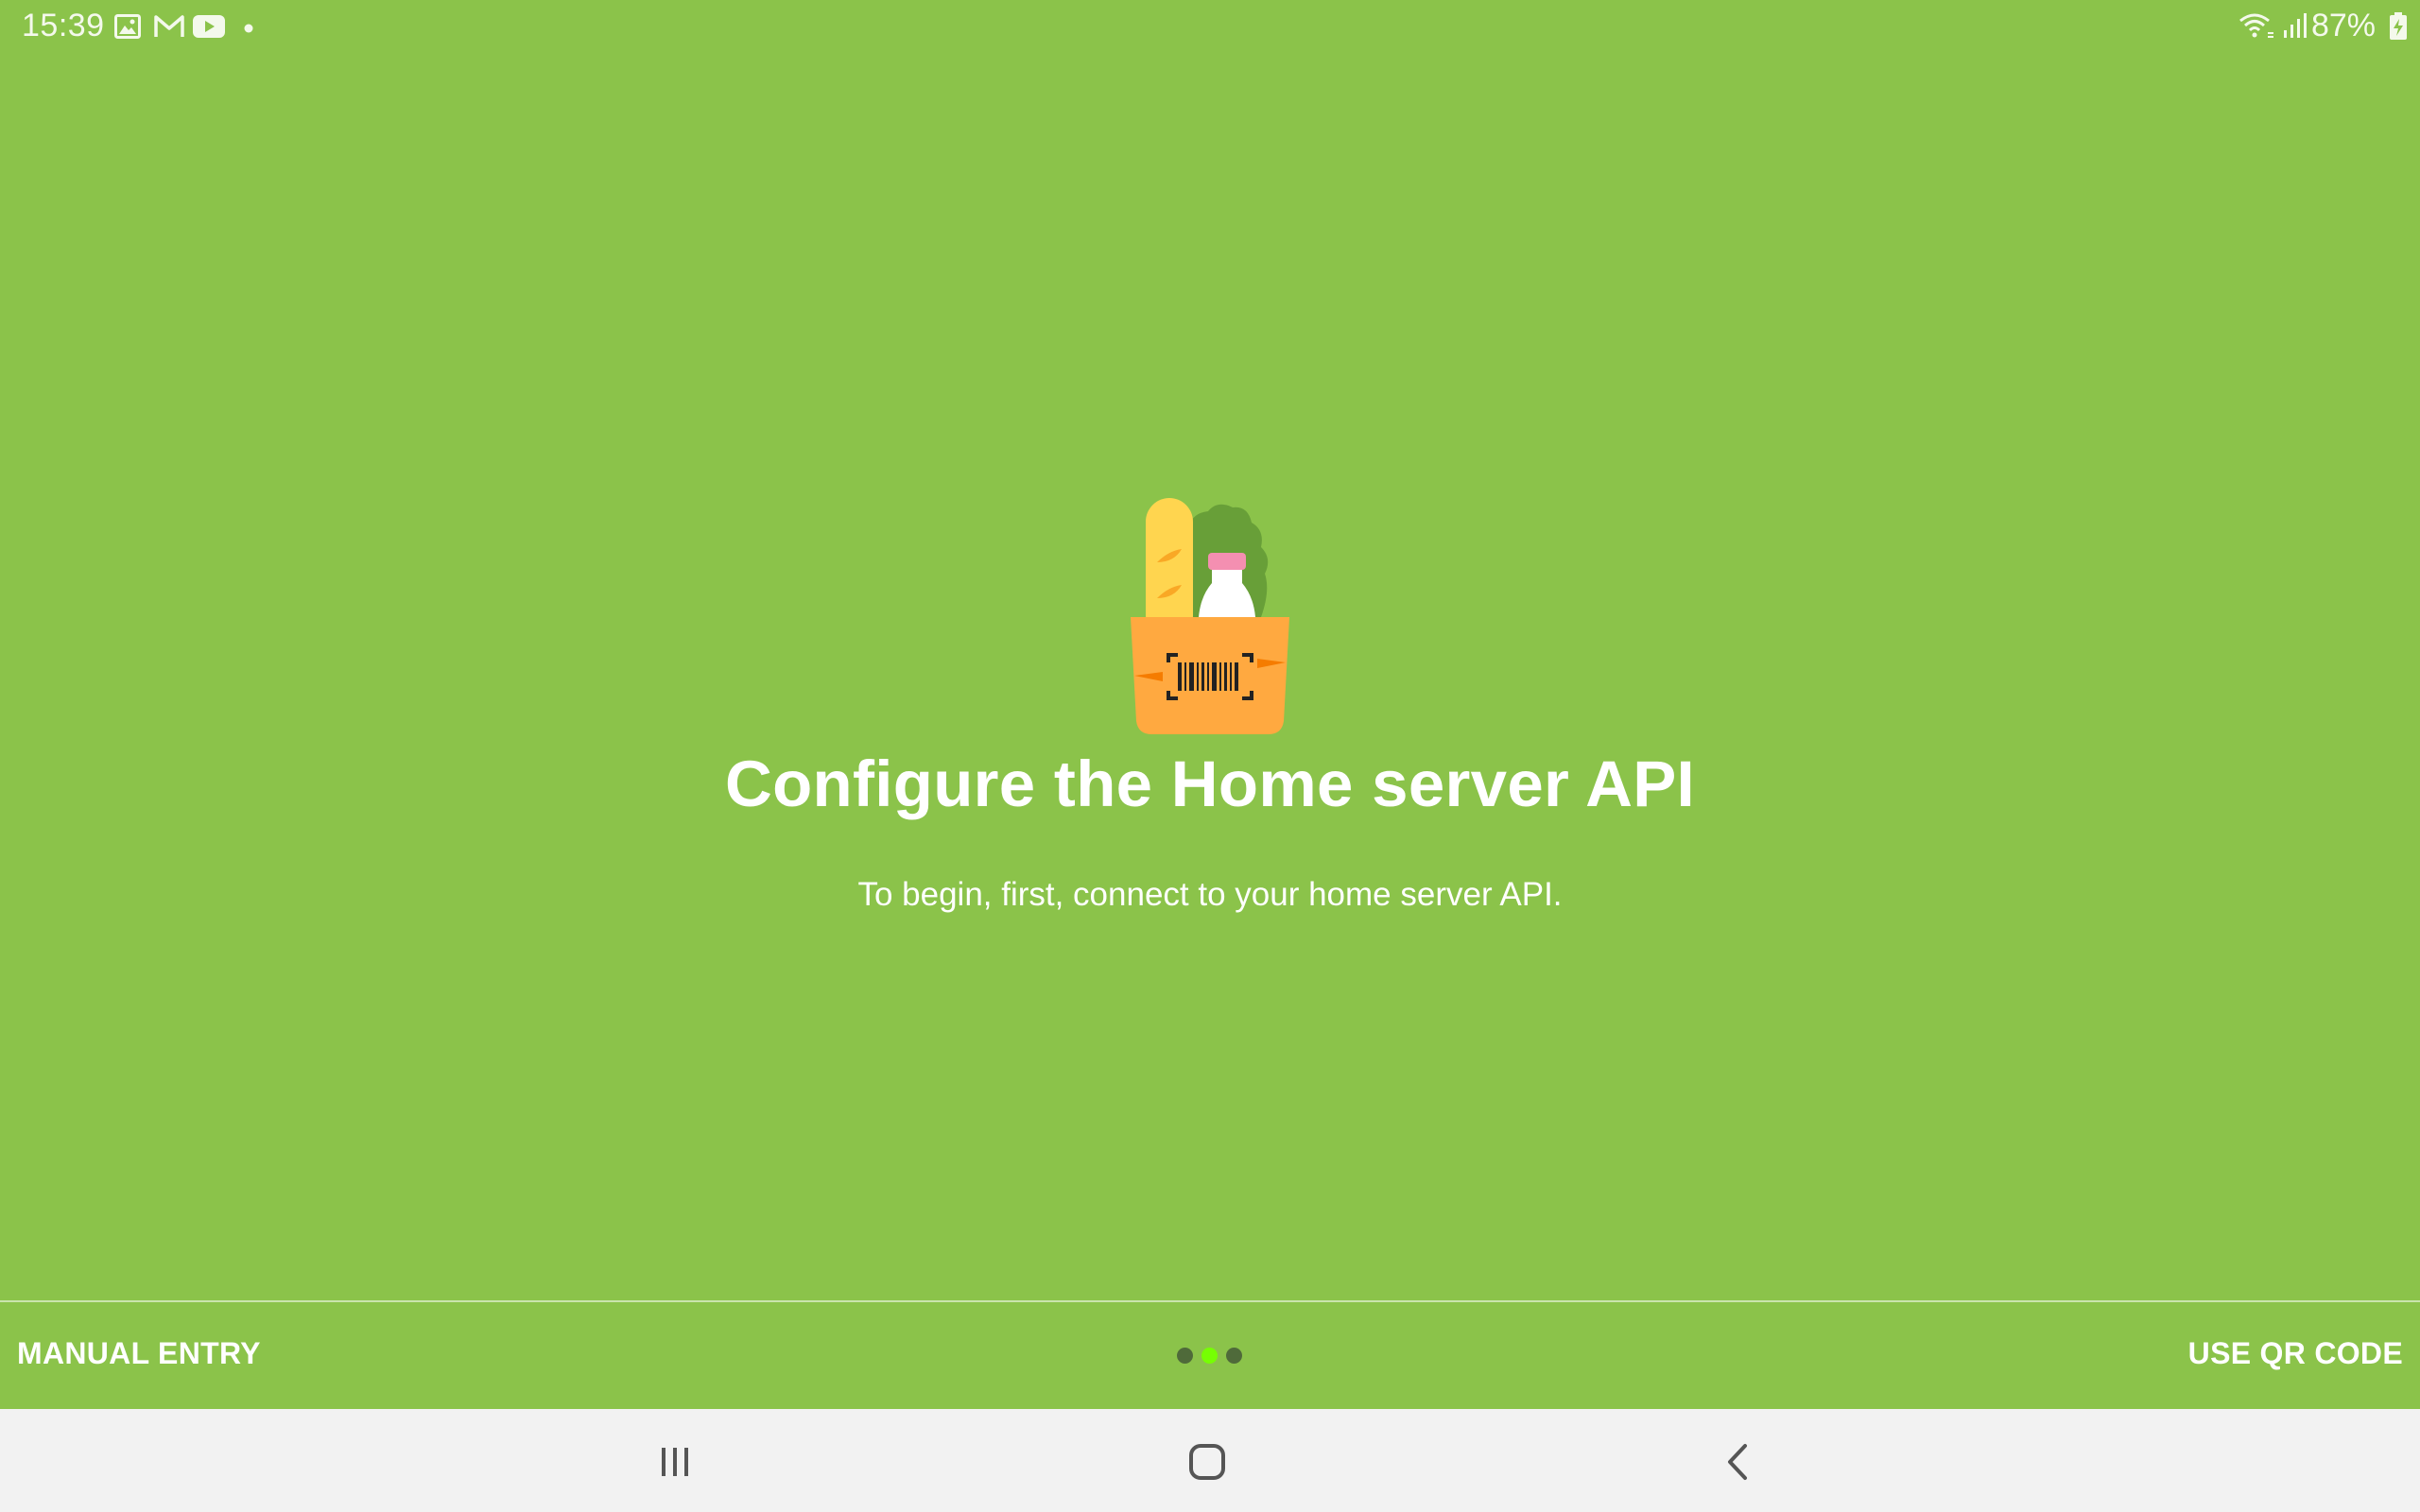  Describe the element at coordinates (1210, 783) in the screenshot. I see `page-title: Configure the Home server API` at that location.